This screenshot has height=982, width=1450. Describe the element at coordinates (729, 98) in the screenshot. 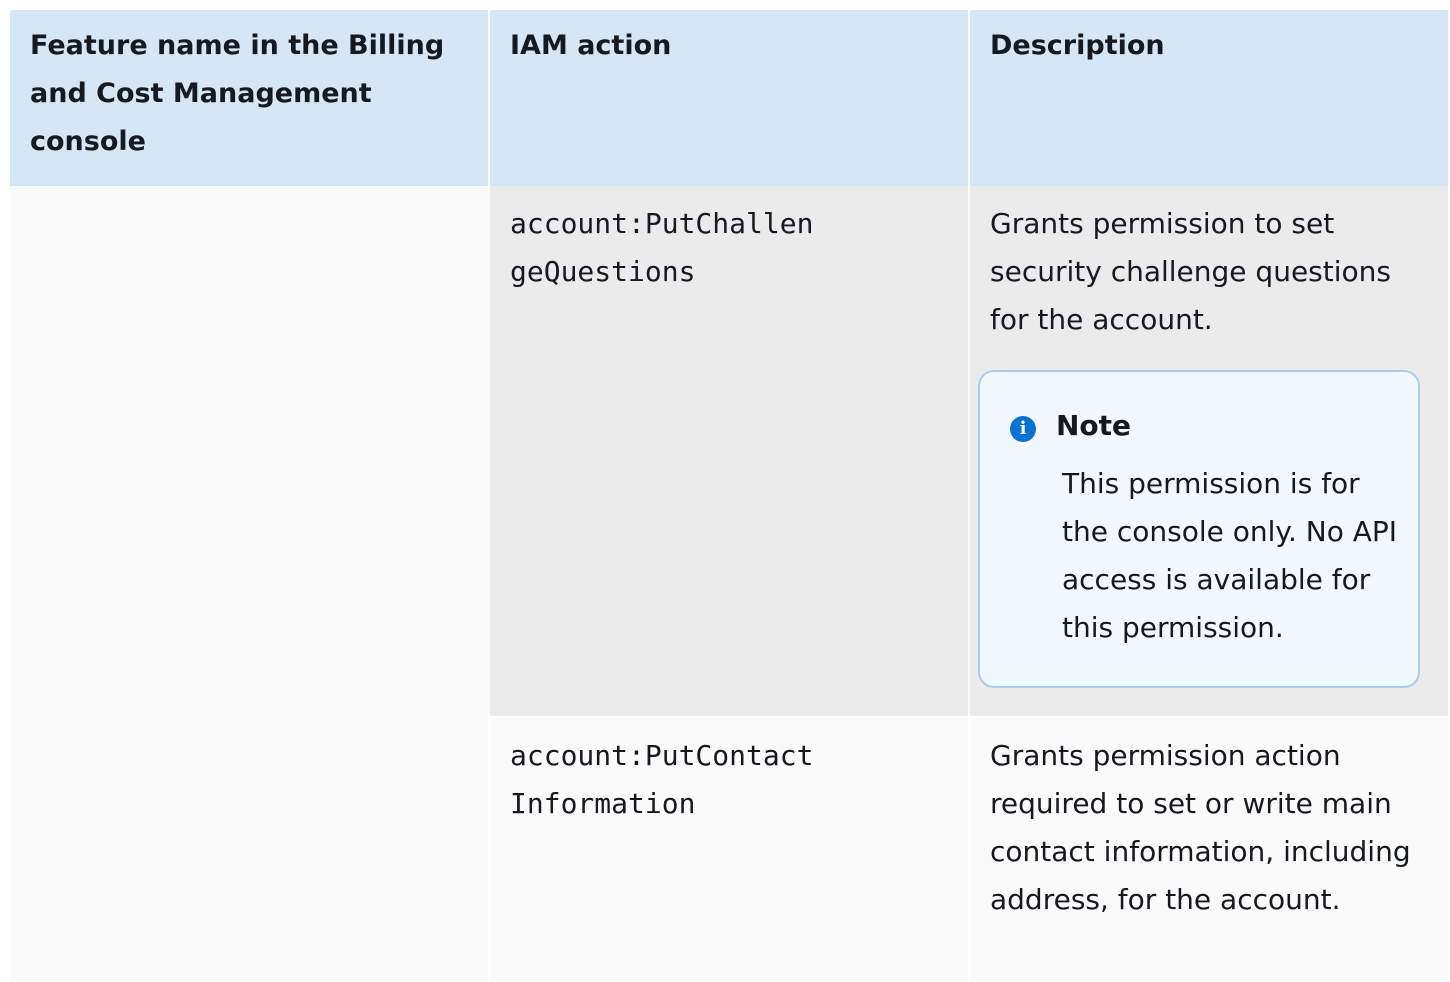

I see `header-iam-action: IAM action` at that location.